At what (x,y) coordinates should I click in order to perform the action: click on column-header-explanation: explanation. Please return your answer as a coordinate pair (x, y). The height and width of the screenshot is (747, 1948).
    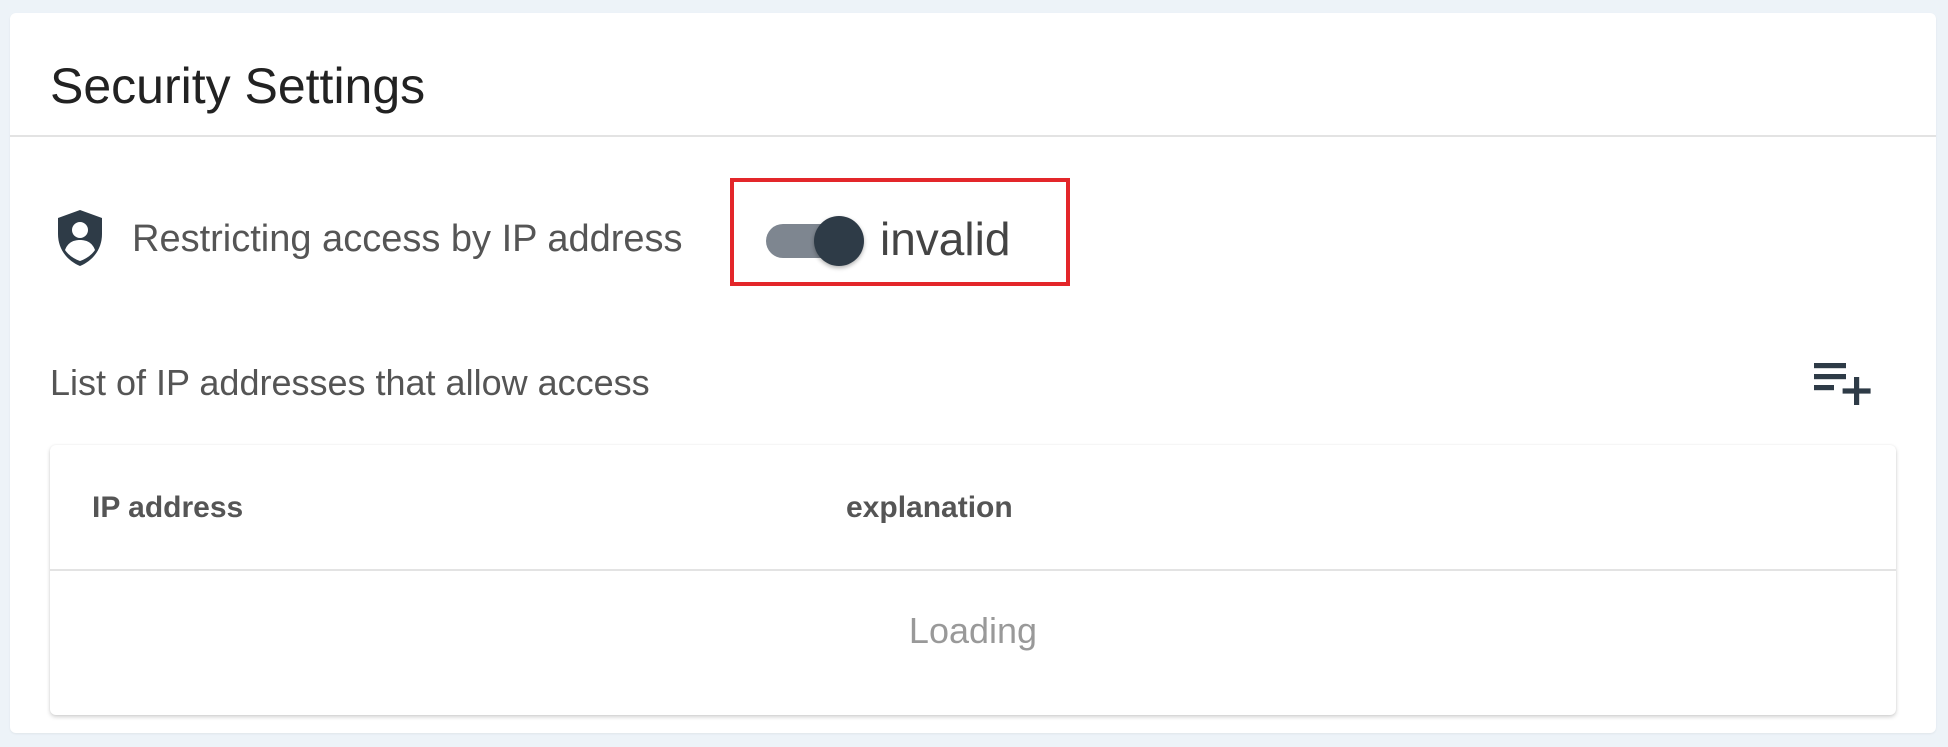
    Looking at the image, I should click on (929, 508).